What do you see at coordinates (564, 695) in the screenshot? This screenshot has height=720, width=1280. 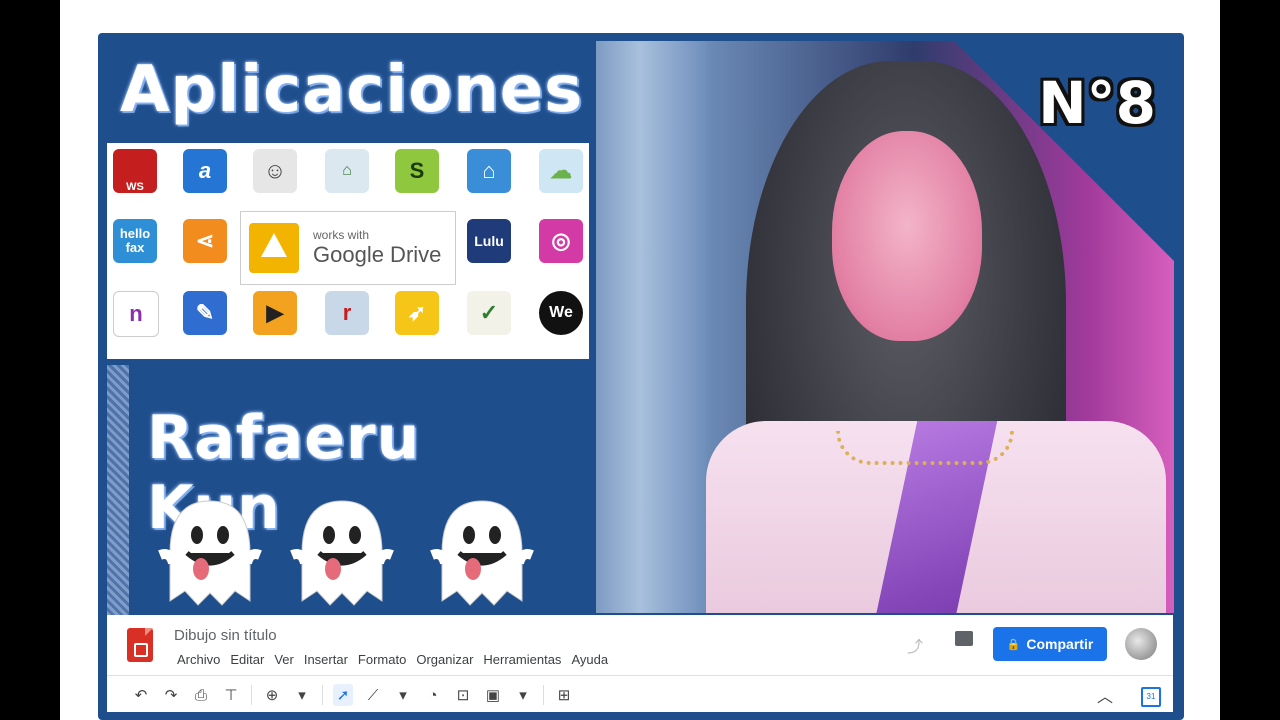 I see `add-comment-icon: ⊞` at bounding box center [564, 695].